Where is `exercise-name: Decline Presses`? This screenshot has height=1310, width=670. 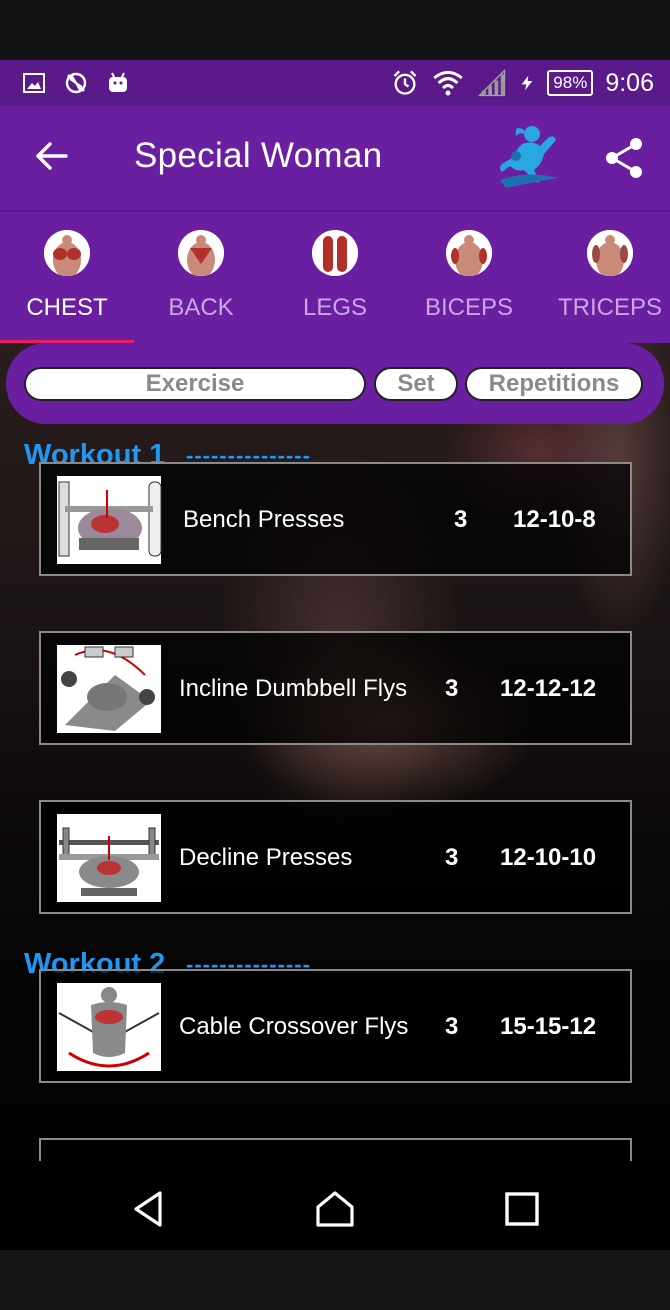
exercise-name: Decline Presses is located at coordinates (266, 857).